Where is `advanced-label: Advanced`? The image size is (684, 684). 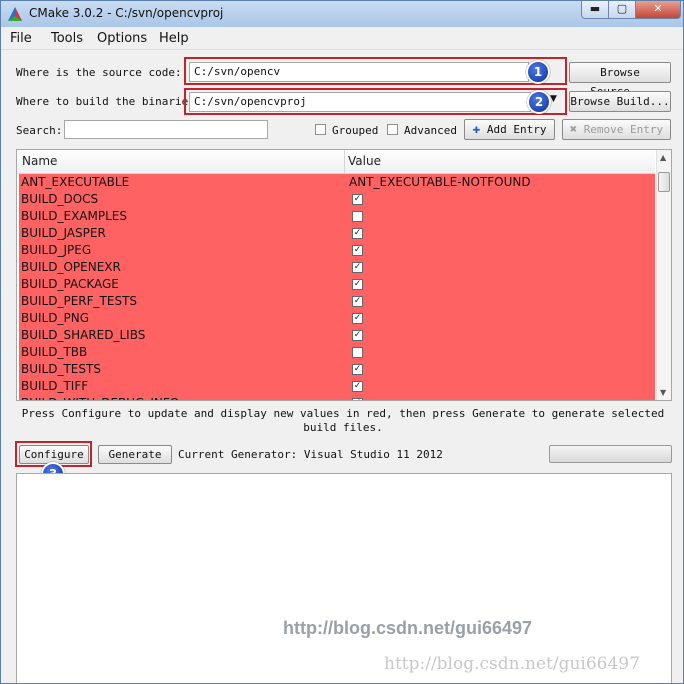
advanced-label: Advanced is located at coordinates (430, 130).